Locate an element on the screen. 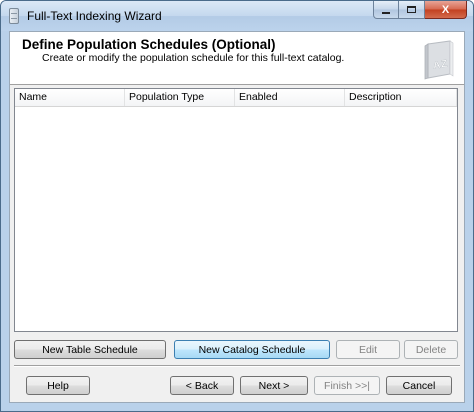  list-header: Name Population Type Enabled Description is located at coordinates (236, 98).